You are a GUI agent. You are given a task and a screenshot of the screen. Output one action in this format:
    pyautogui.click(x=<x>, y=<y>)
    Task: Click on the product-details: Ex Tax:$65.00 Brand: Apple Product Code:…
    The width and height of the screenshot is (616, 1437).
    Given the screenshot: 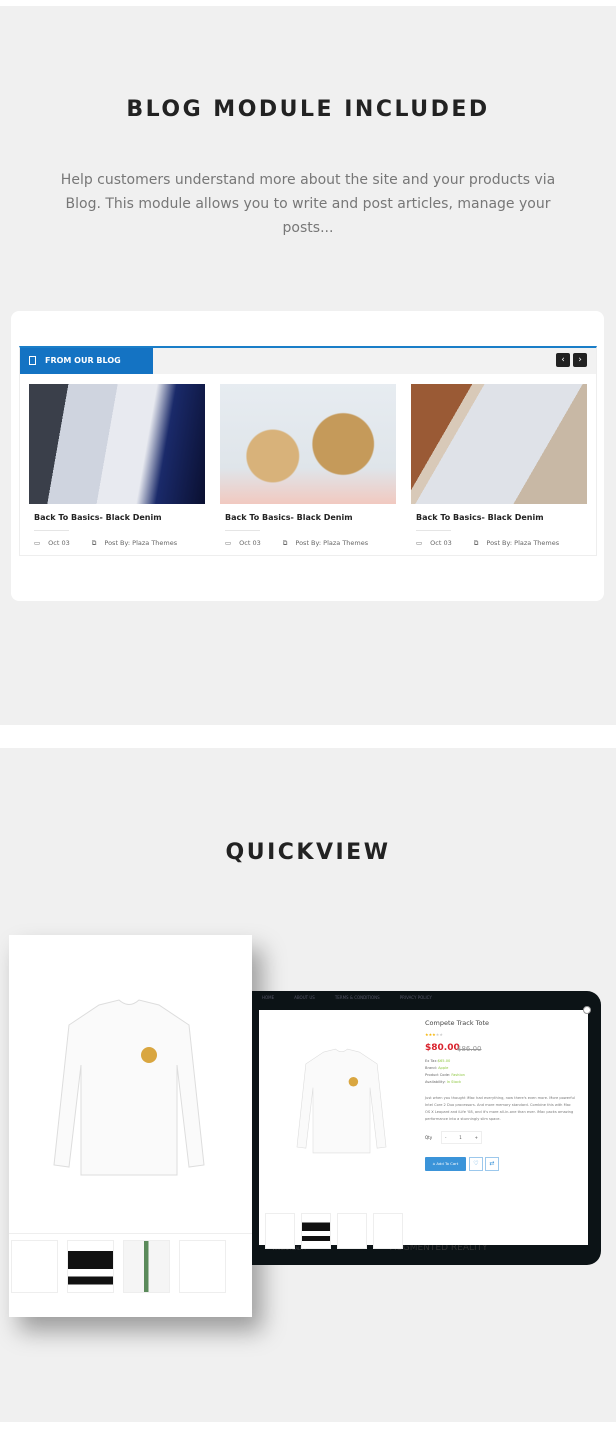 What is the action you would take?
    pyautogui.click(x=445, y=1071)
    